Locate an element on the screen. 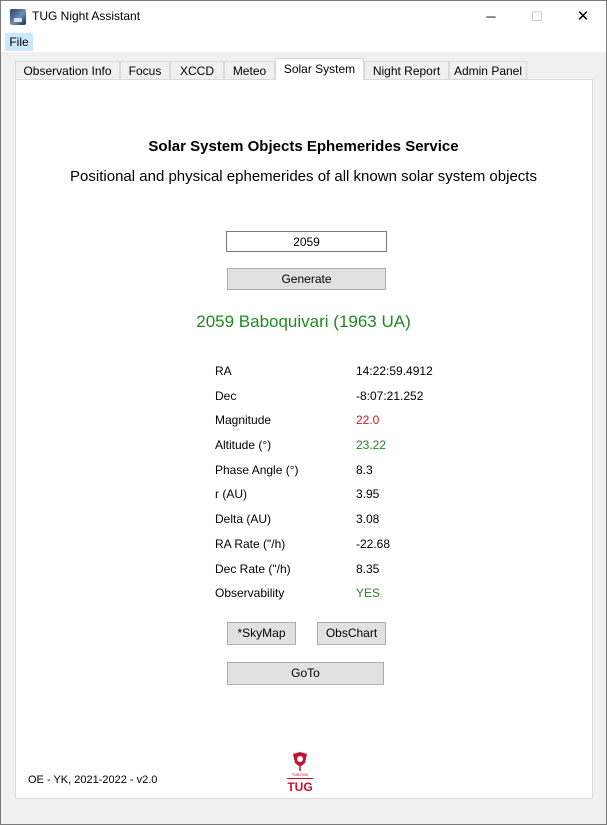 This screenshot has height=825, width=607. ephemeris-value: 23.22 is located at coordinates (371, 445).